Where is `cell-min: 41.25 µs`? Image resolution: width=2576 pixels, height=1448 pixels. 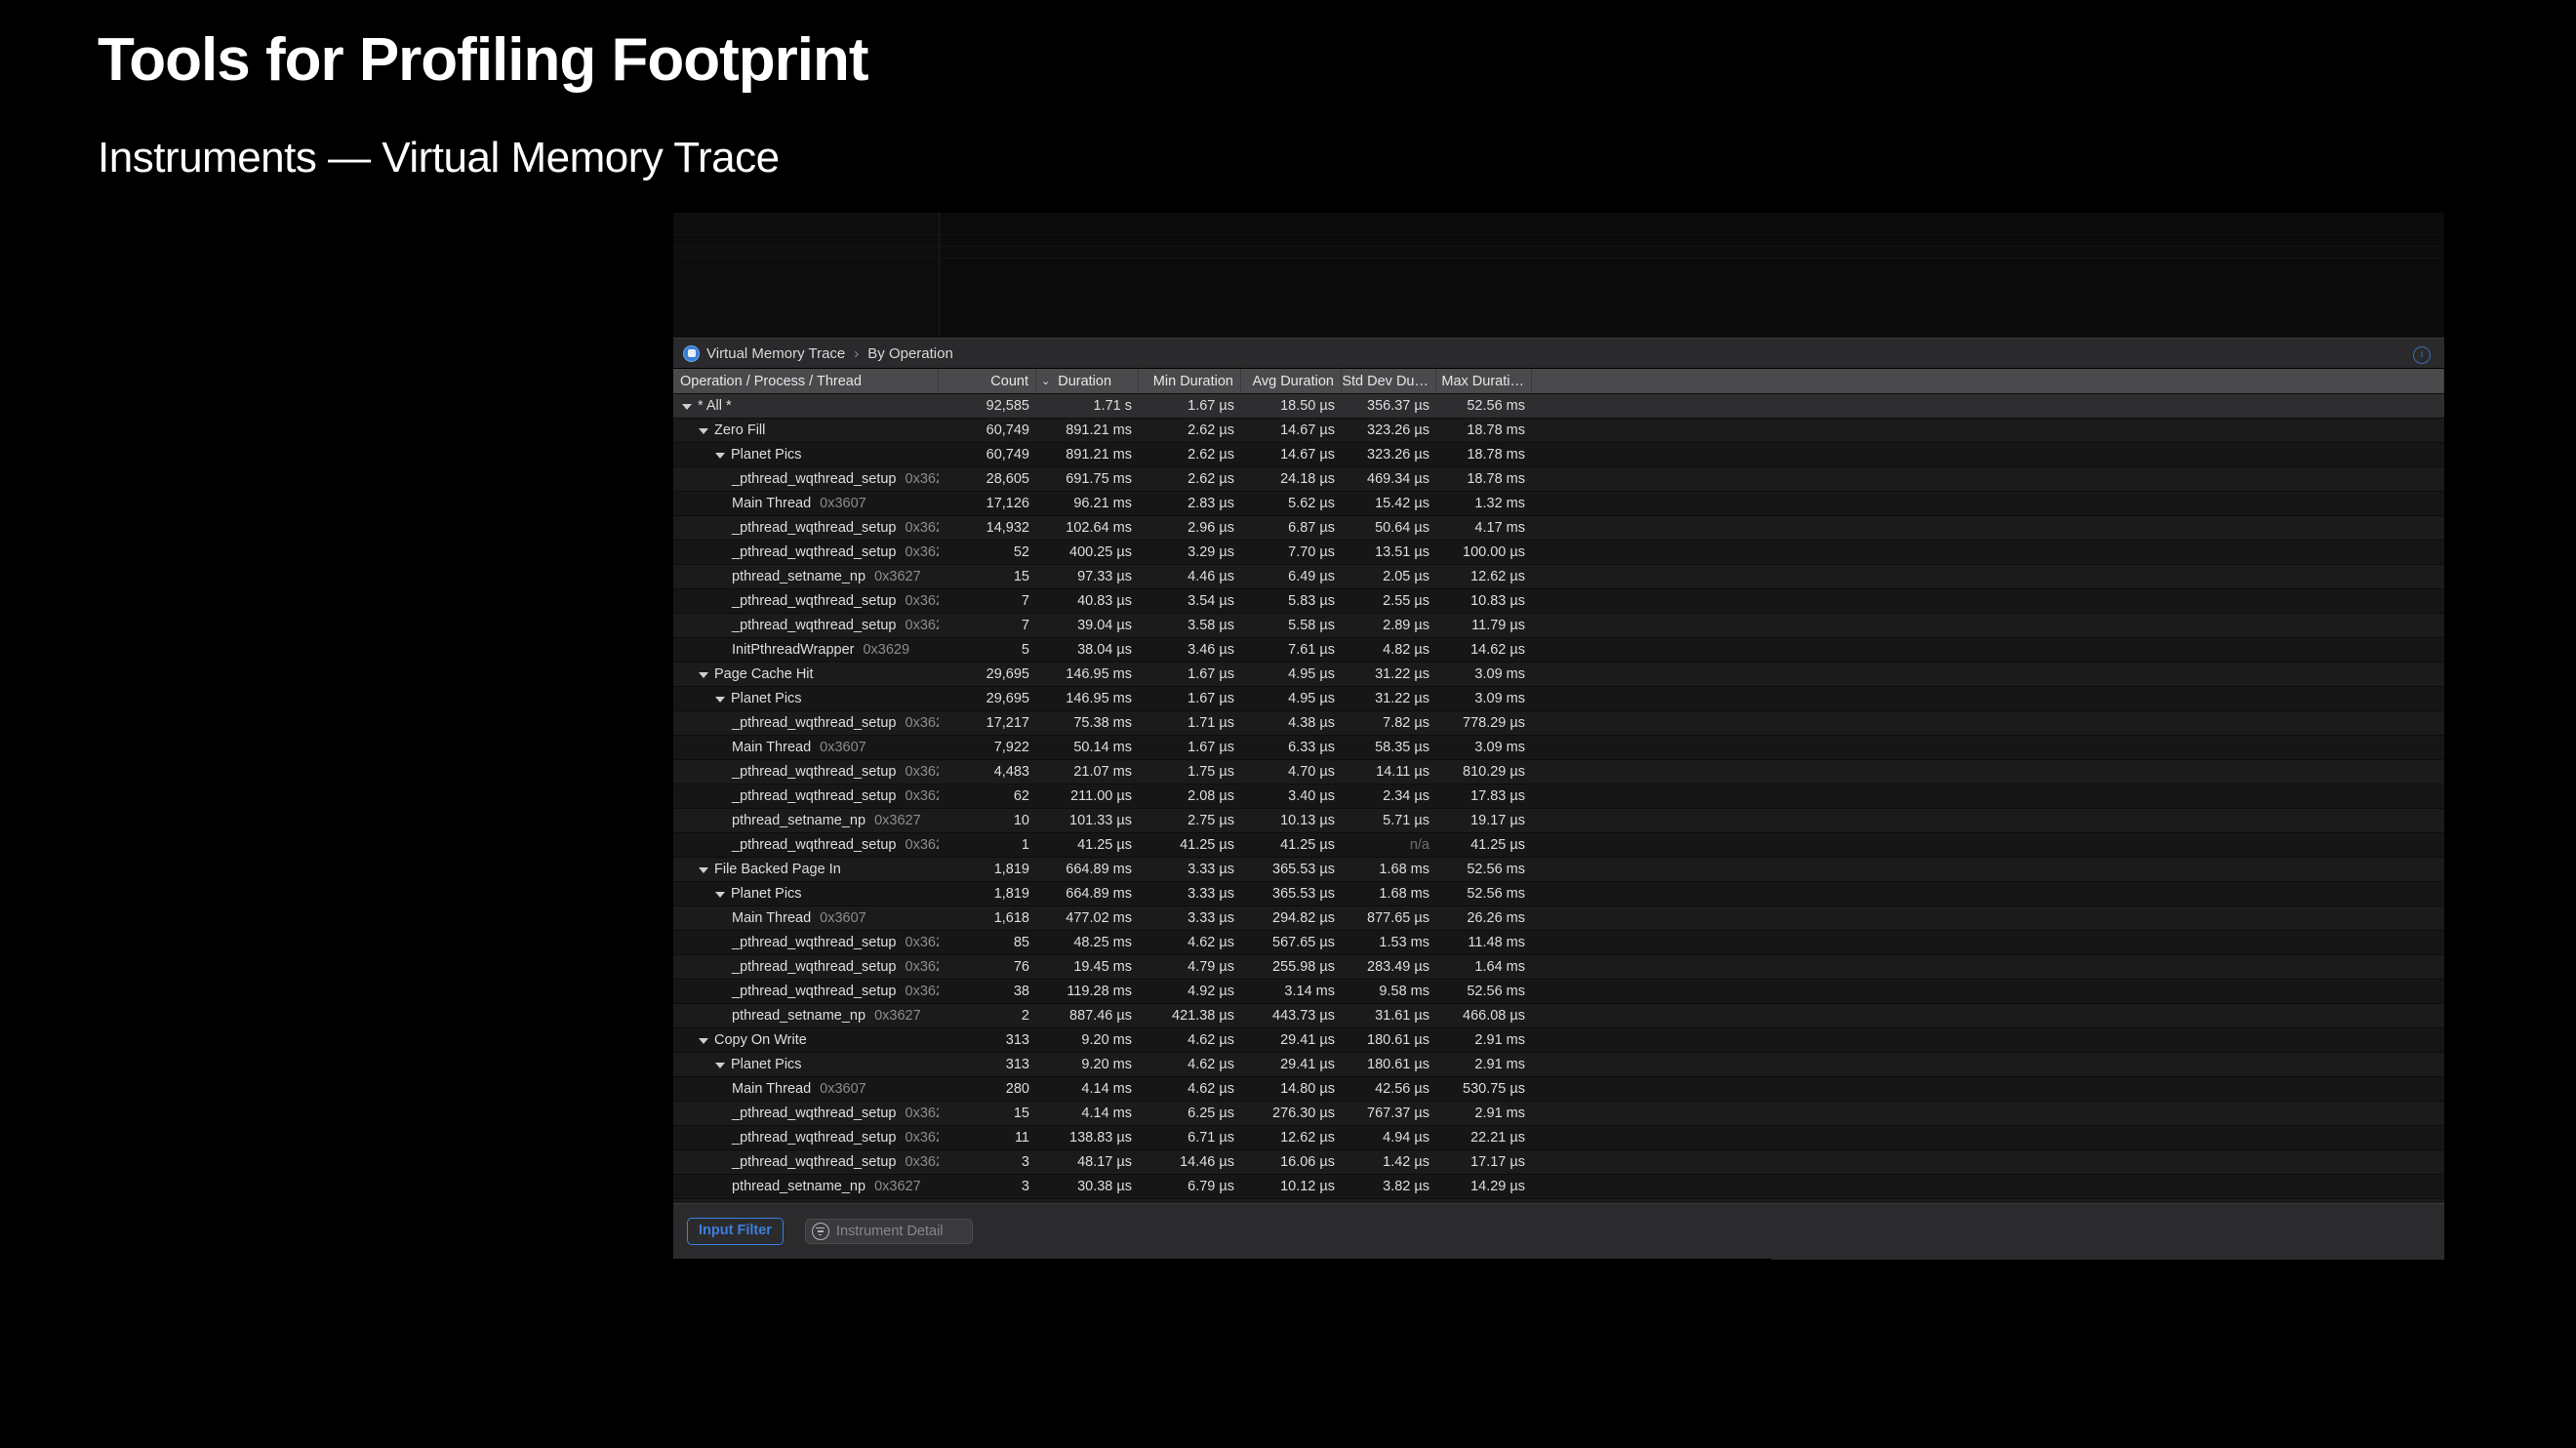 cell-min: 41.25 µs is located at coordinates (1207, 844).